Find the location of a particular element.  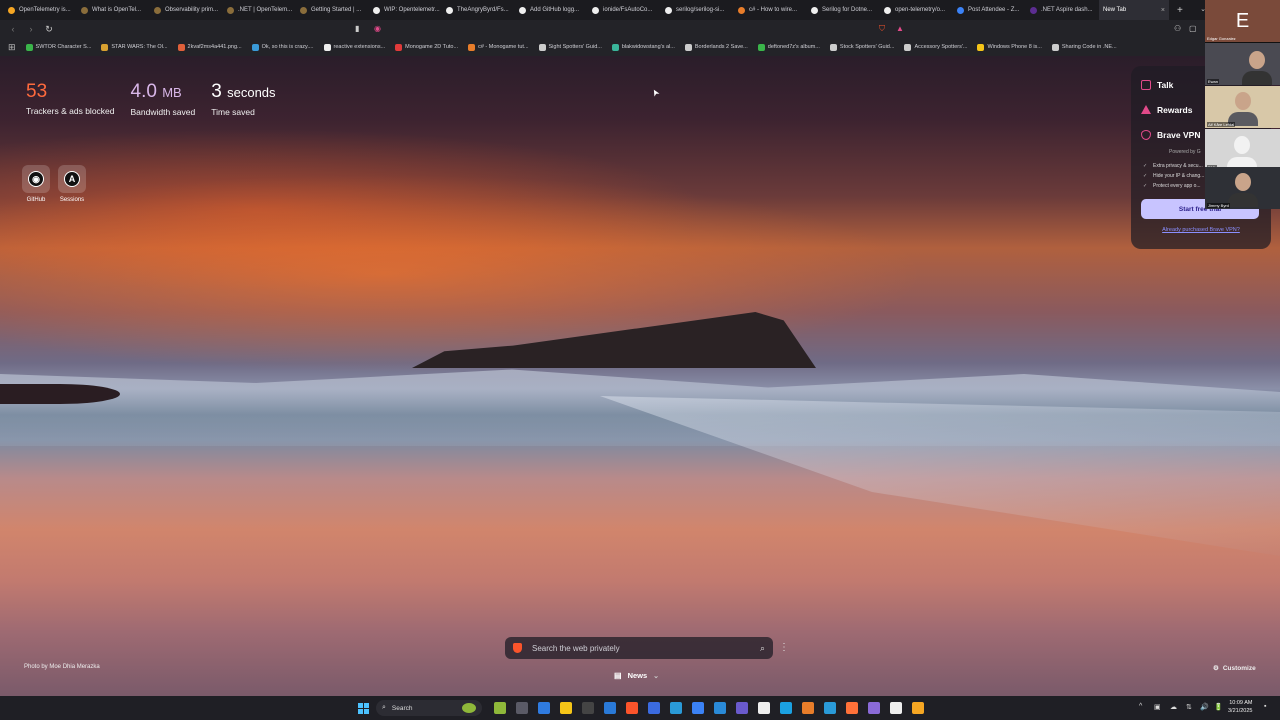

bookmark-favicon-icon is located at coordinates (542, 47).